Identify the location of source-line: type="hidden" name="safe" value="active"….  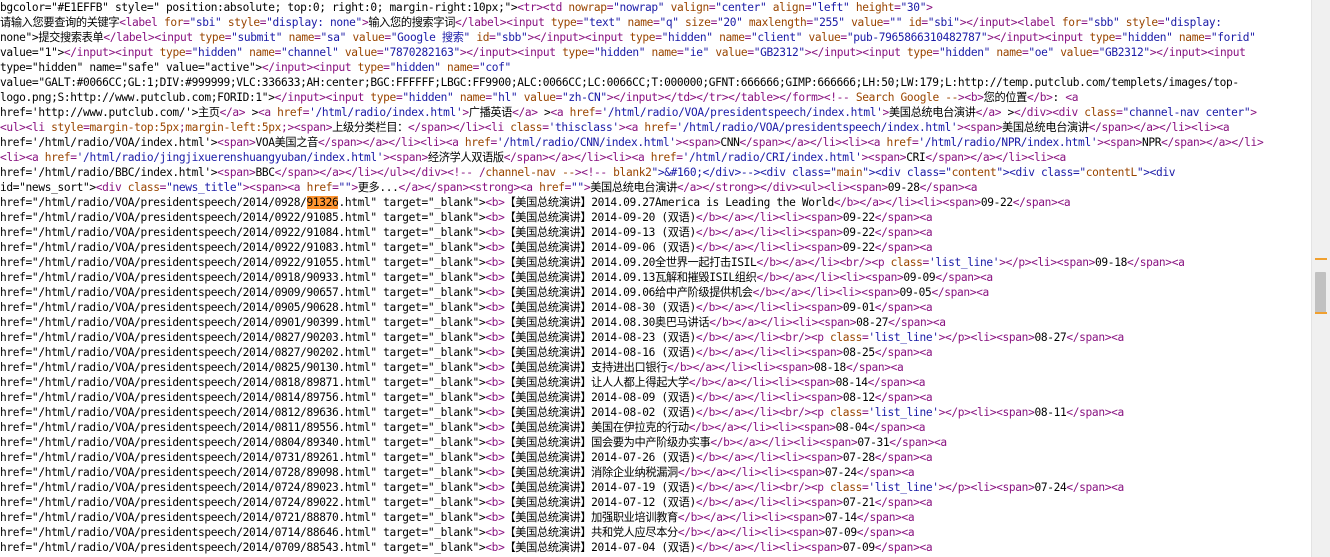
(255, 67).